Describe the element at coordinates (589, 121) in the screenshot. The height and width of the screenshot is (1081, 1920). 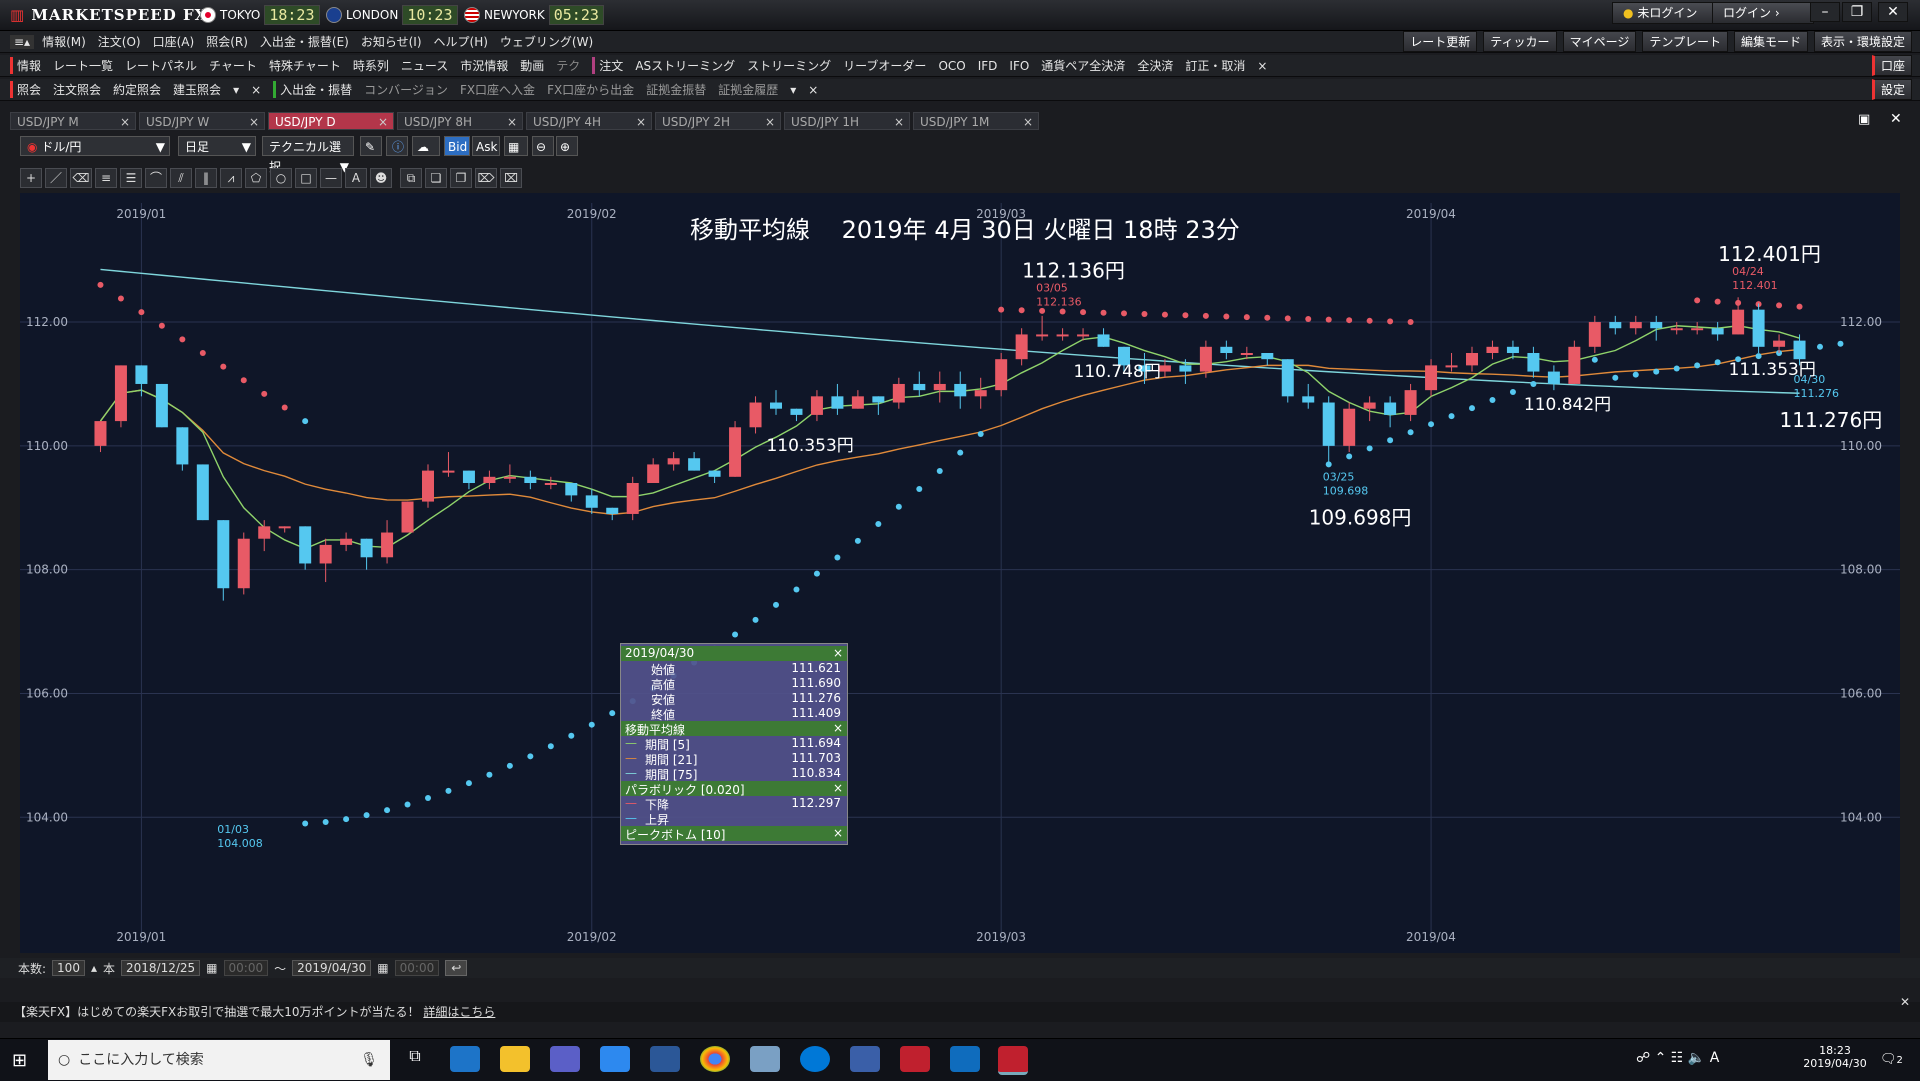
I see `tab-usdjpy-4h: USD/JPY 4H ×` at that location.